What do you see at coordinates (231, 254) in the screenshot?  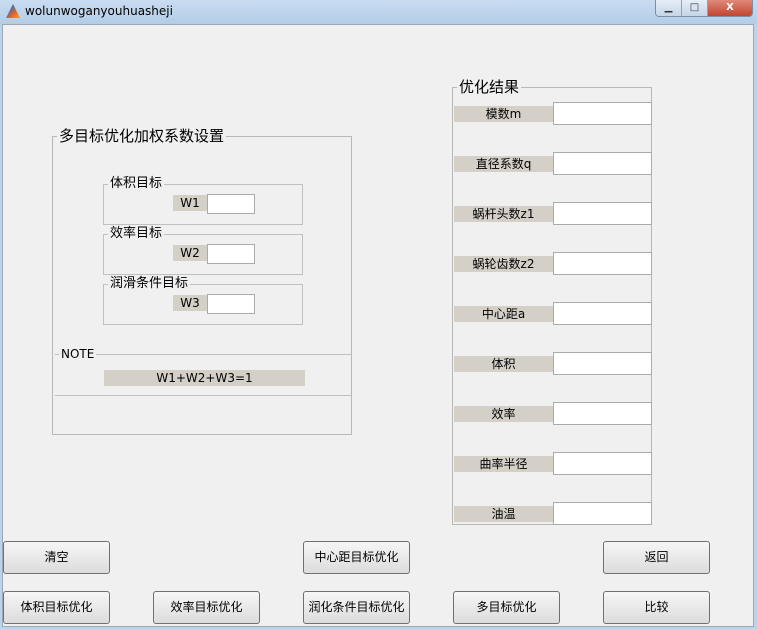 I see `w2-input` at bounding box center [231, 254].